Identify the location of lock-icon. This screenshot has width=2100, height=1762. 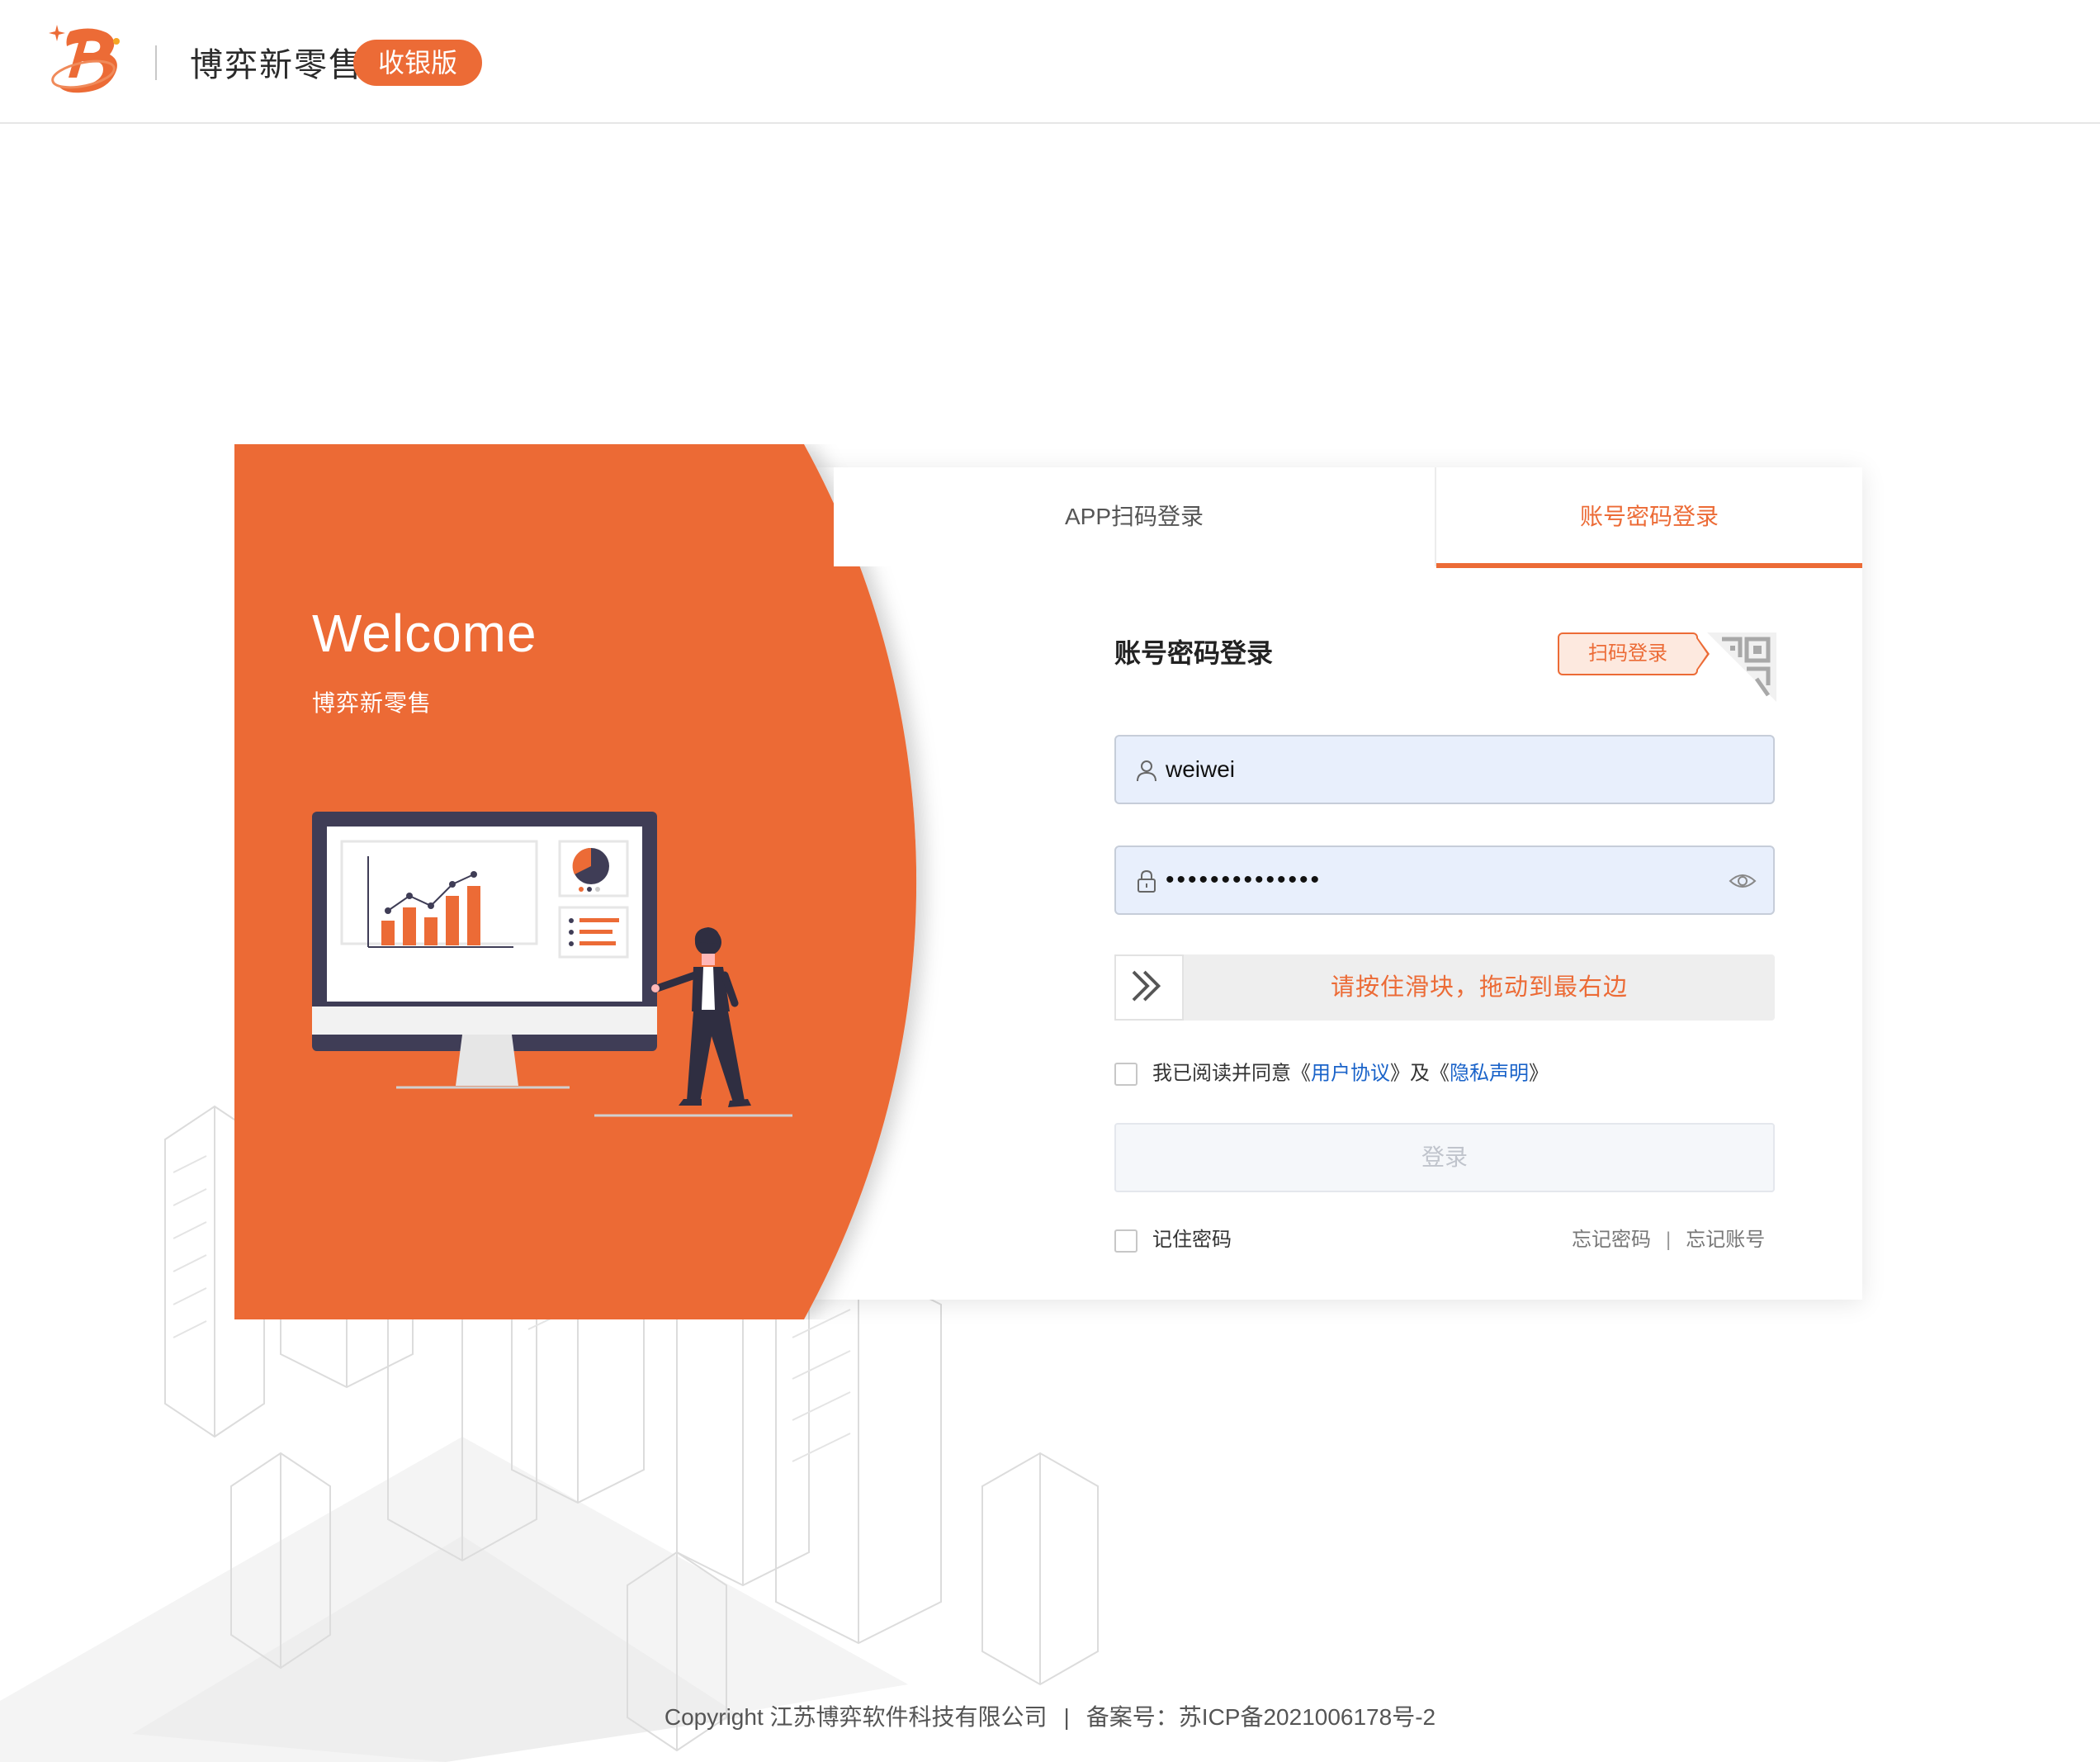
(1147, 881).